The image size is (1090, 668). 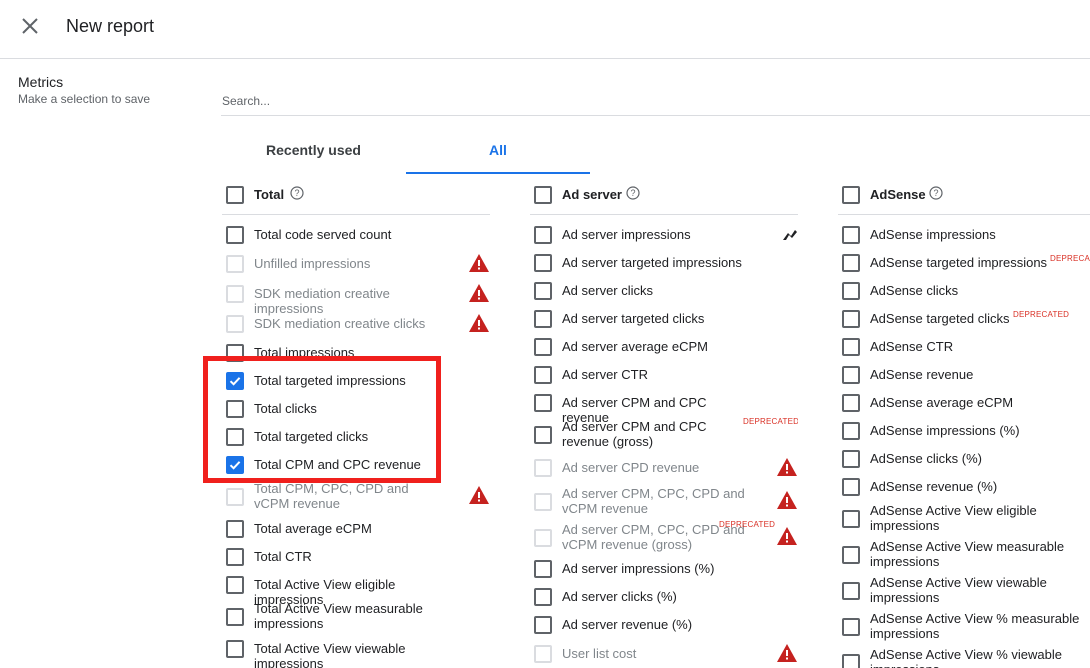 I want to click on metric-row: Ad server impressions, so click(x=664, y=235).